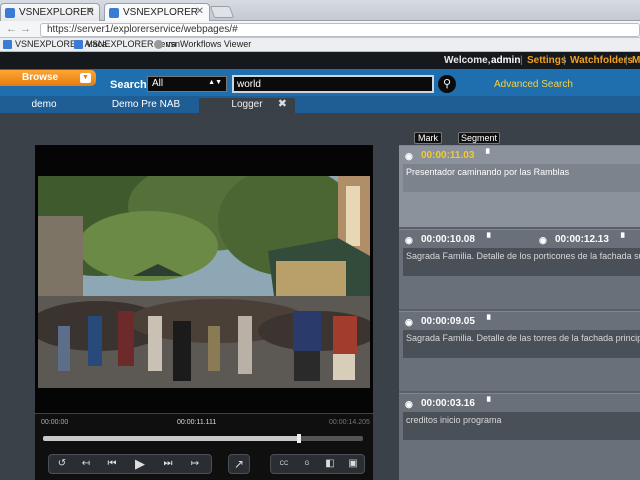 This screenshot has height=480, width=640. What do you see at coordinates (506, 60) in the screenshot?
I see `username: admin` at bounding box center [506, 60].